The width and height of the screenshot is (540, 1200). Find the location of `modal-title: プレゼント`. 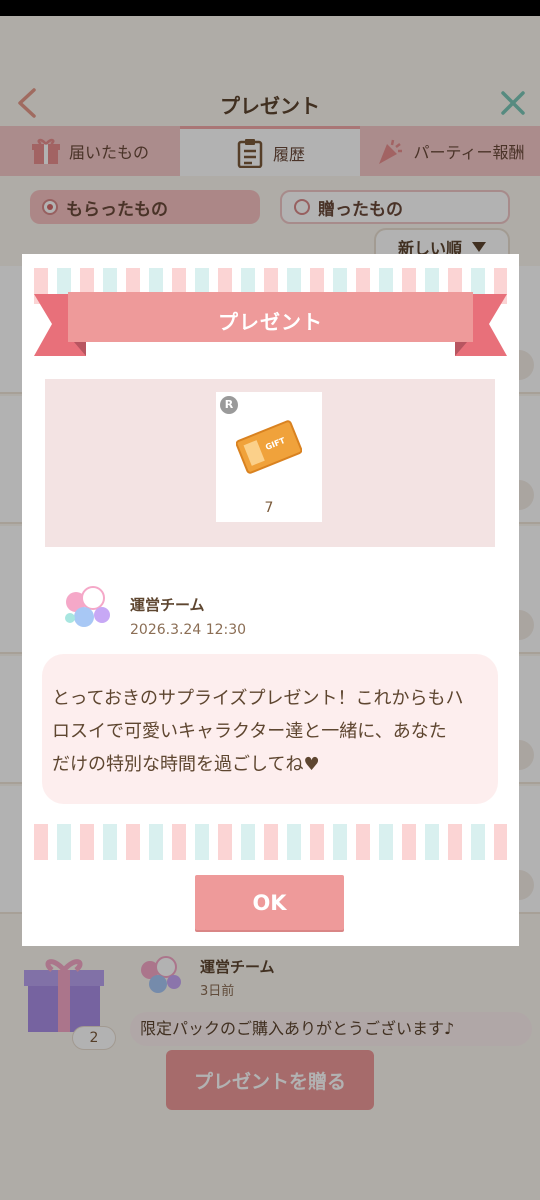

modal-title: プレゼント is located at coordinates (270, 322).